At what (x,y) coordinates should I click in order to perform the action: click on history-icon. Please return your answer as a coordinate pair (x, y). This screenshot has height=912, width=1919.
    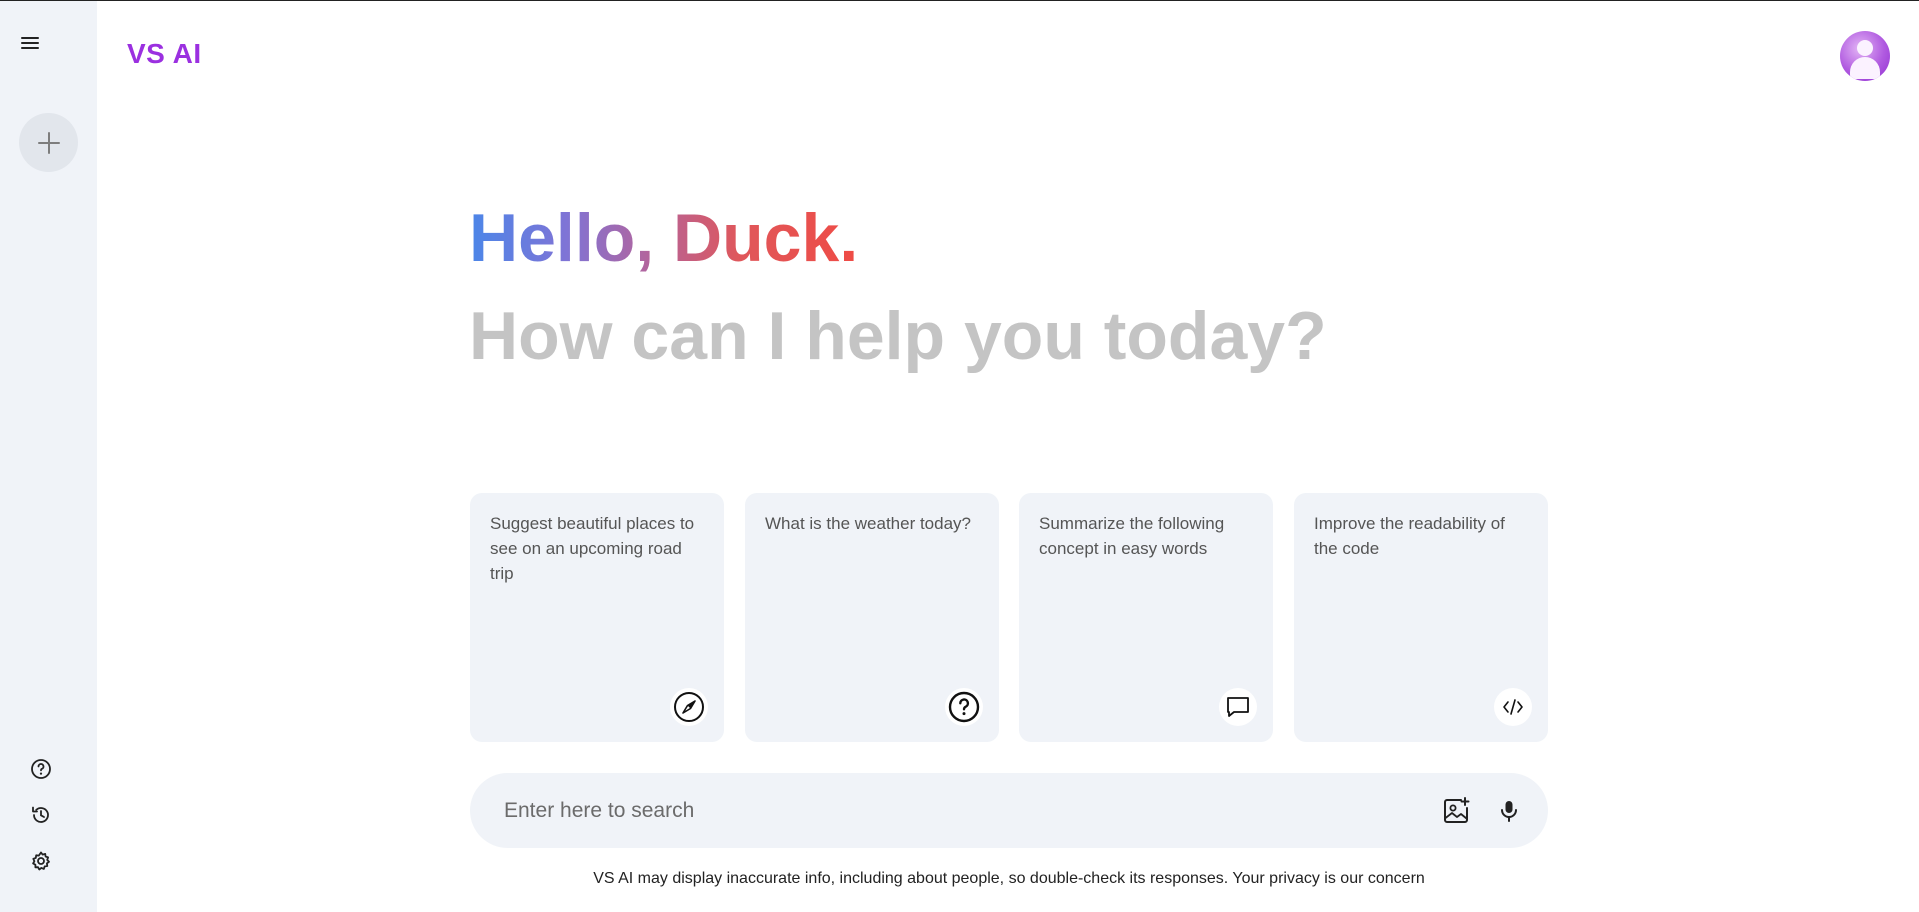
    Looking at the image, I should click on (40, 814).